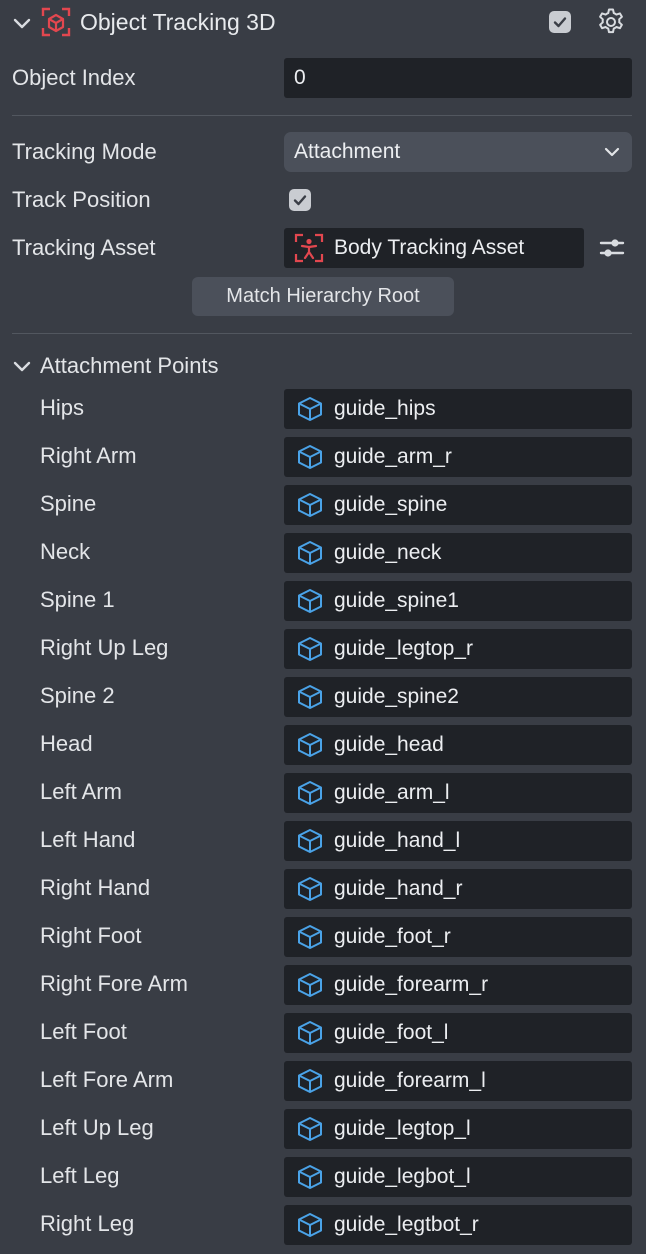 The width and height of the screenshot is (646, 1254). I want to click on attachment-point-label: Neck, so click(65, 551).